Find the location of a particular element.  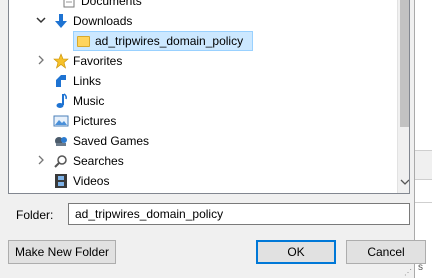

background-divider is located at coordinates (423, 202).